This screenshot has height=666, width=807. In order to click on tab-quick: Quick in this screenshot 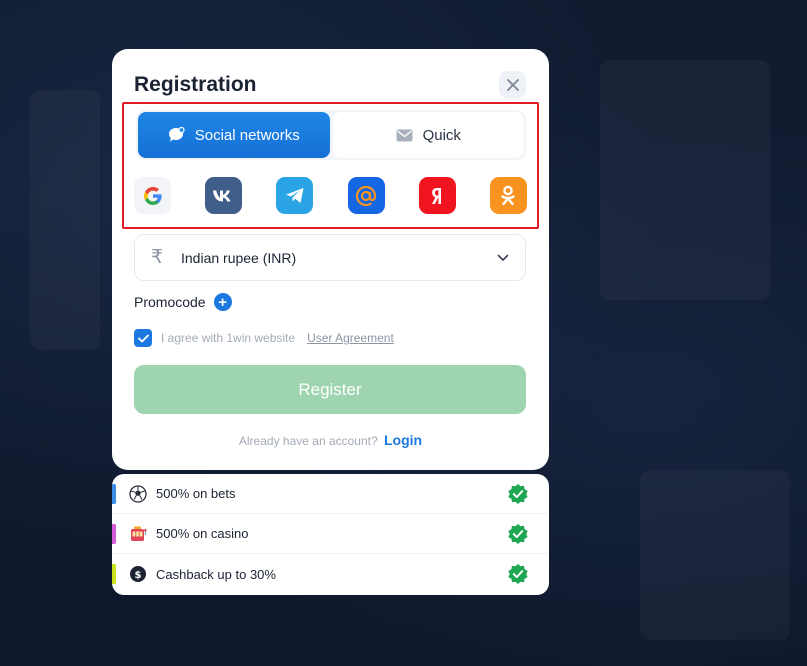, I will do `click(428, 135)`.